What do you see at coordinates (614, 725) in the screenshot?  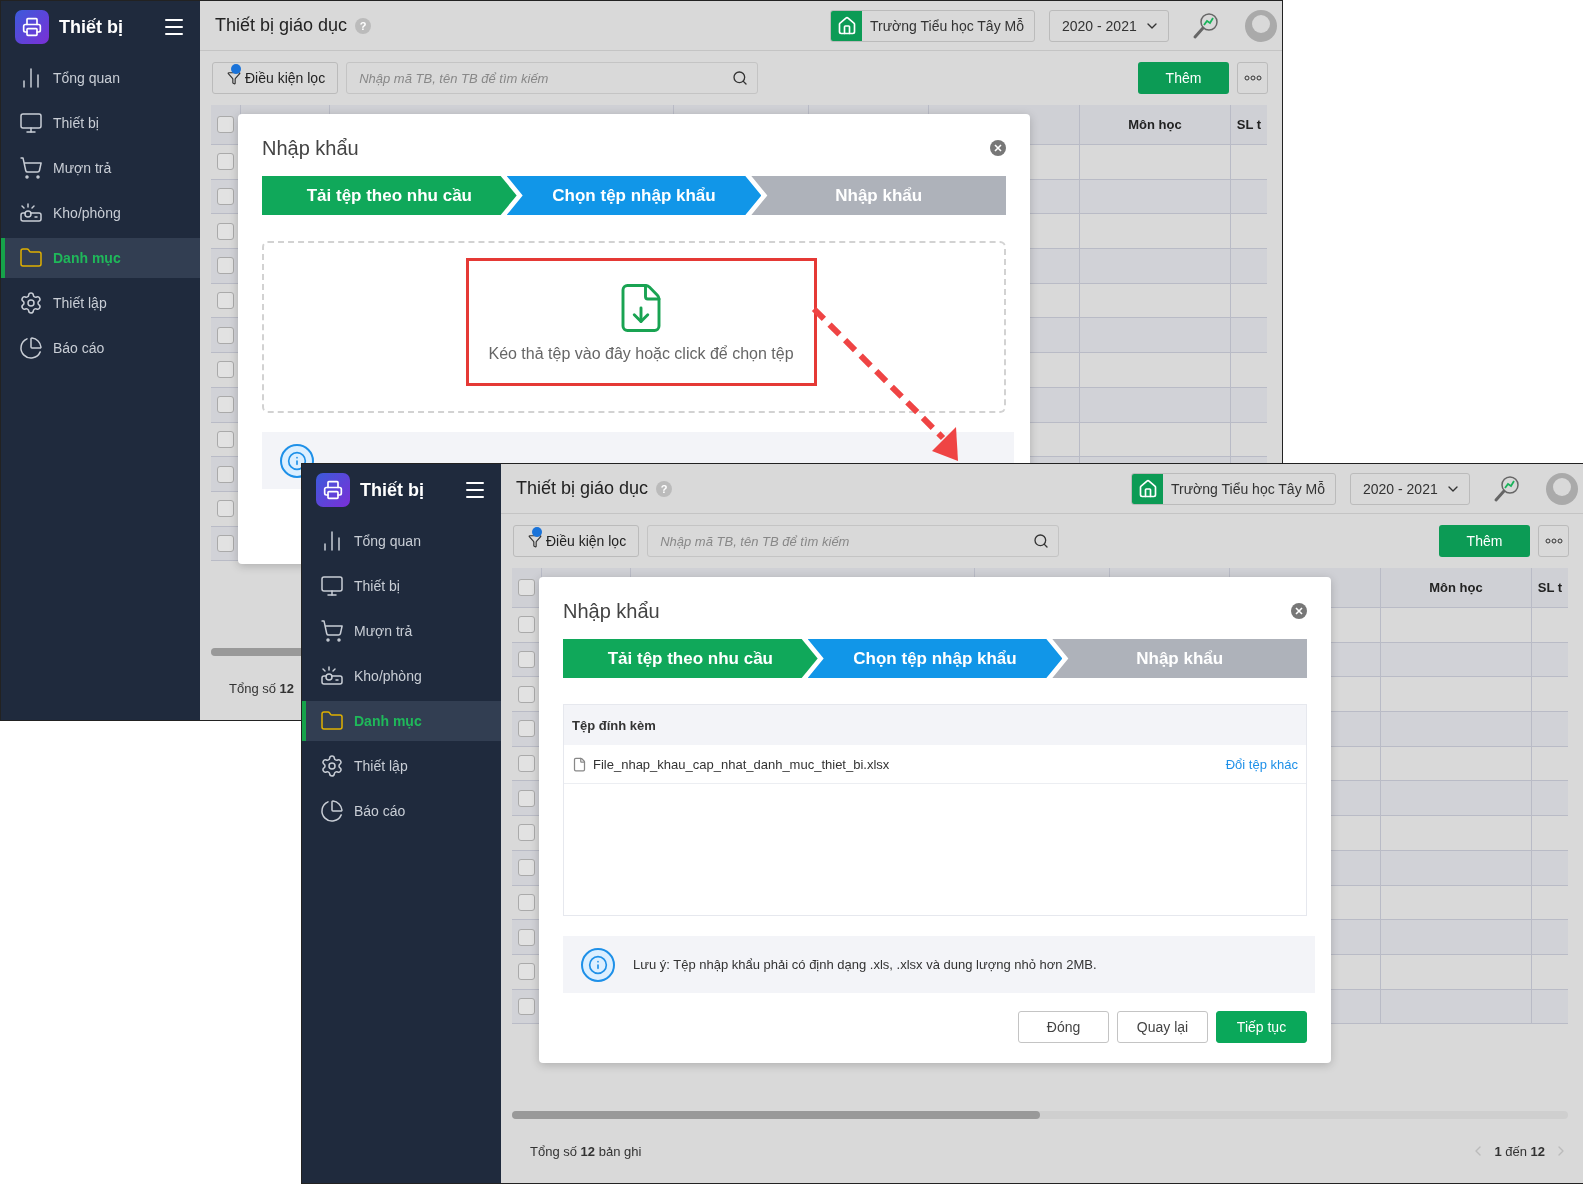 I see `attachment-header: Tệp đính kèm` at bounding box center [614, 725].